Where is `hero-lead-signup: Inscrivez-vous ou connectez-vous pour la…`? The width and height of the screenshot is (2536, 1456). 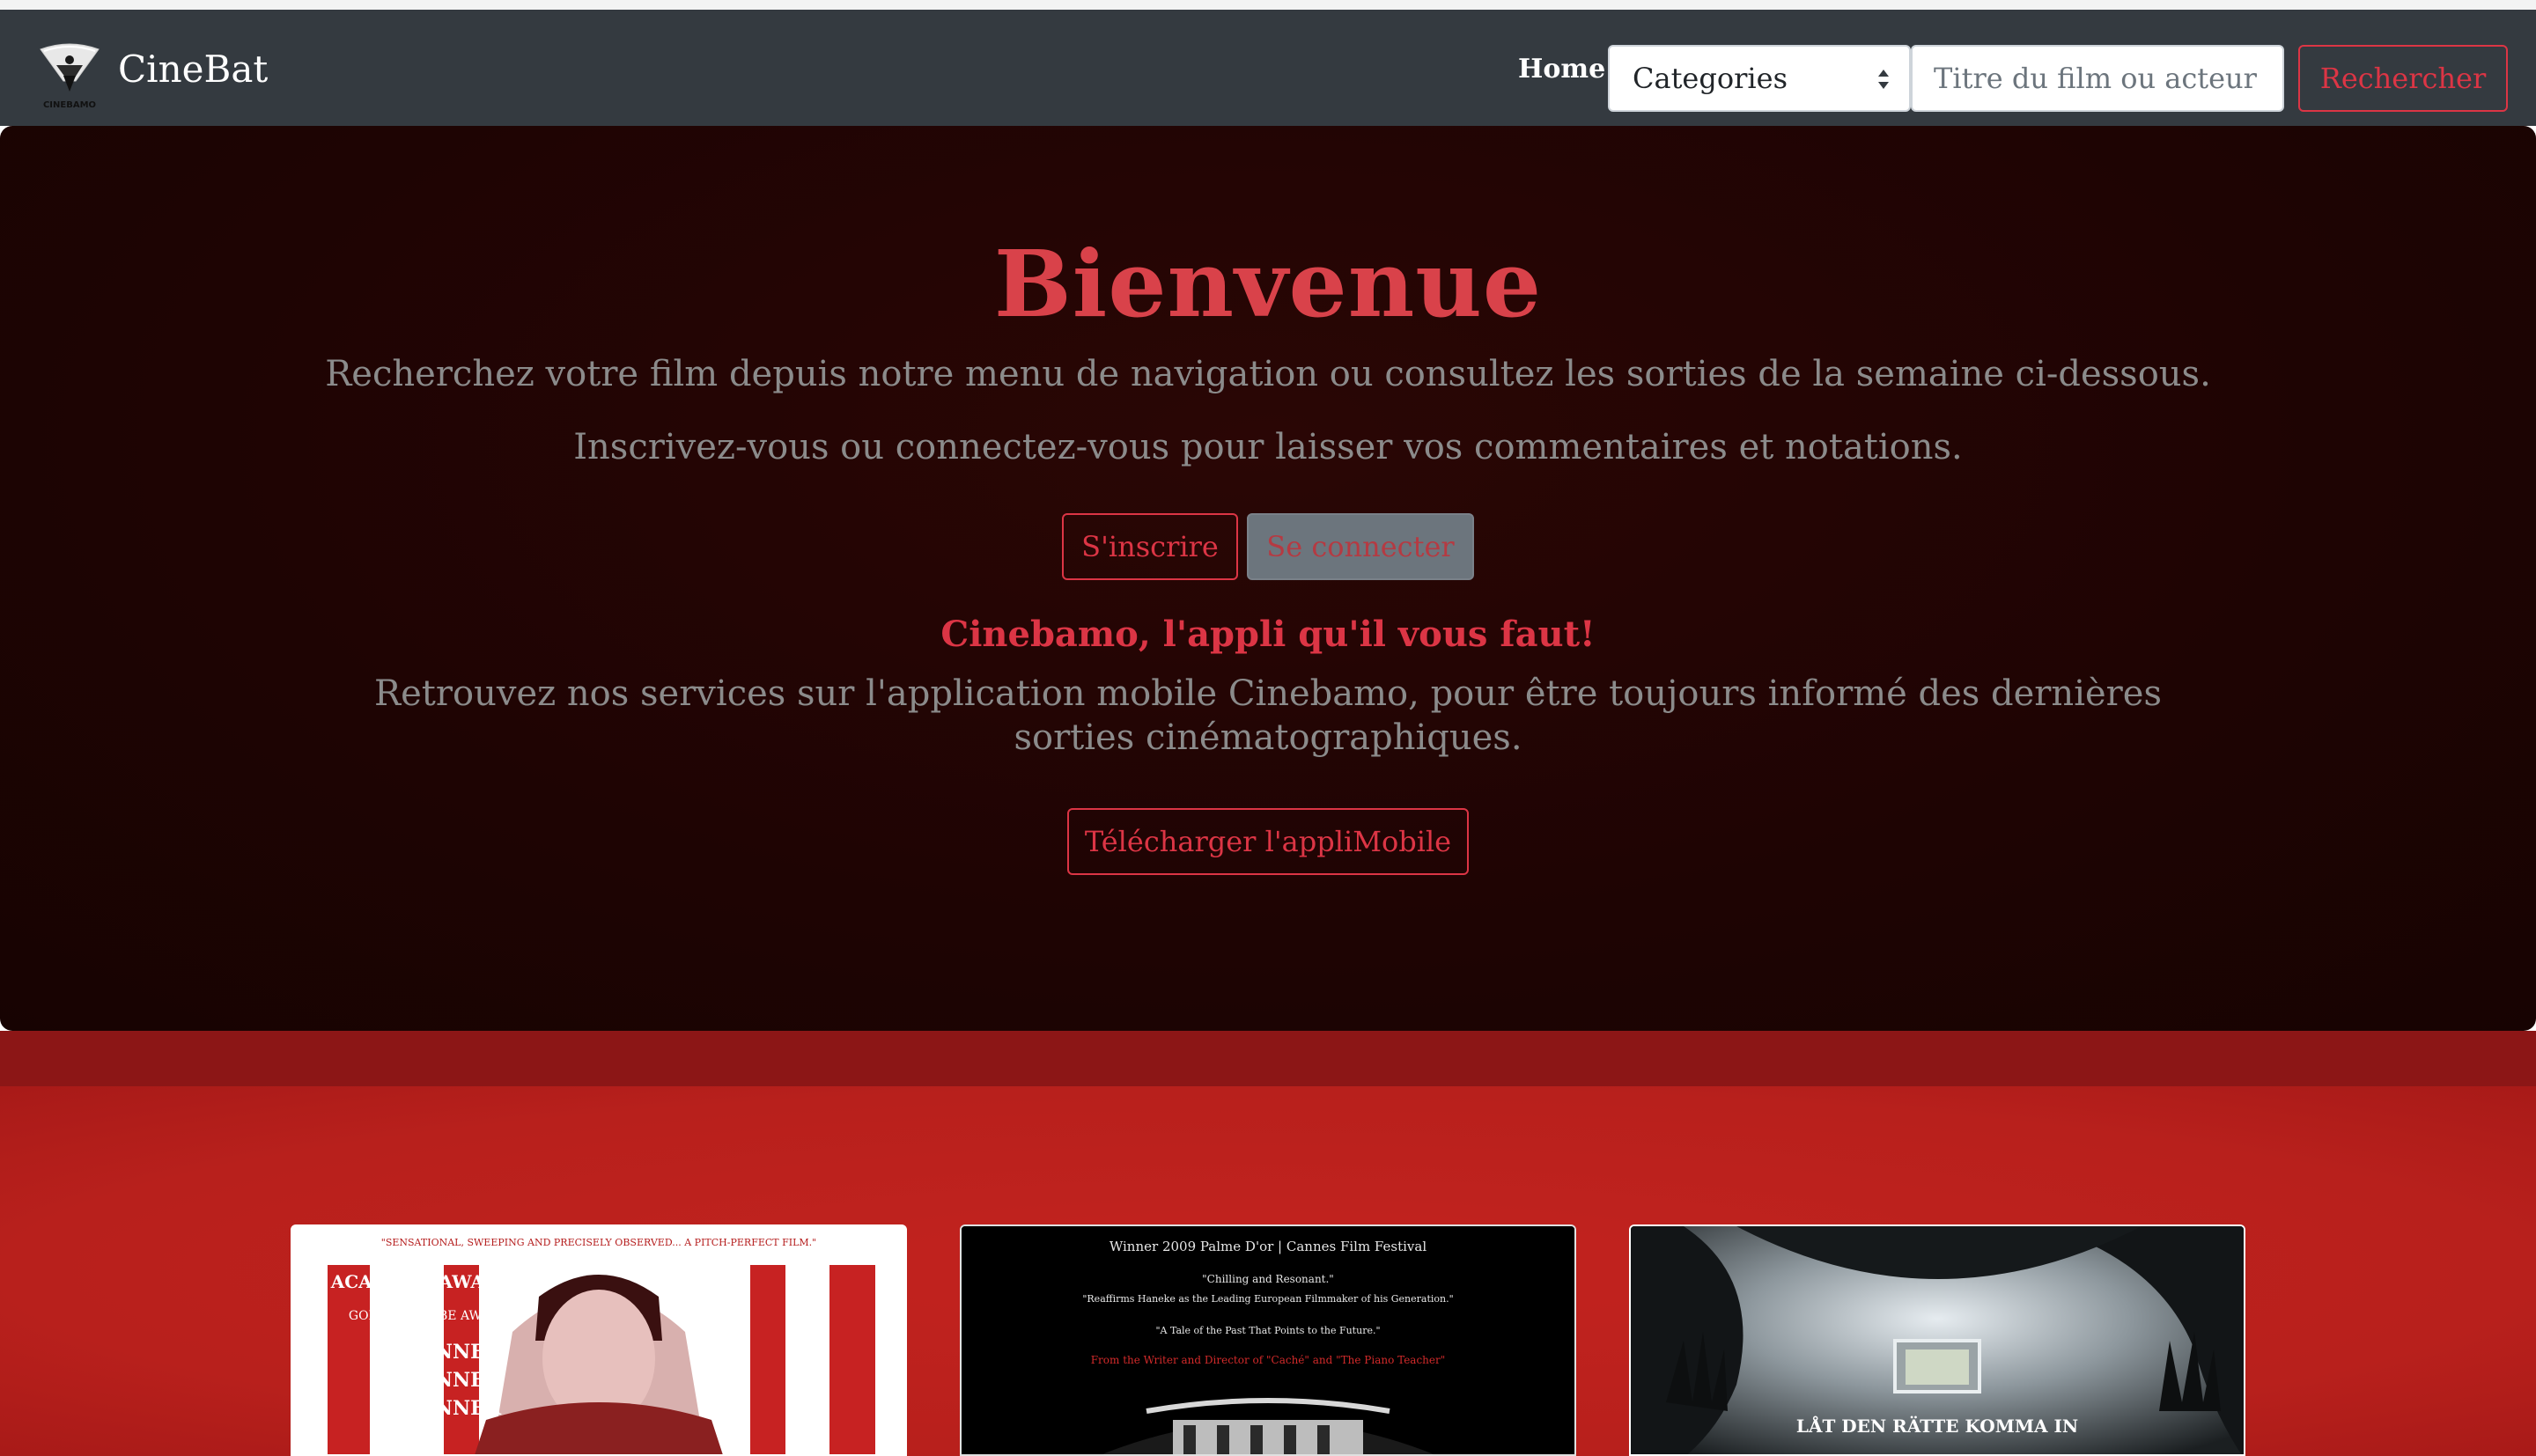
hero-lead-signup: Inscrivez-vous ou connectez-vous pour la… is located at coordinates (1268, 447).